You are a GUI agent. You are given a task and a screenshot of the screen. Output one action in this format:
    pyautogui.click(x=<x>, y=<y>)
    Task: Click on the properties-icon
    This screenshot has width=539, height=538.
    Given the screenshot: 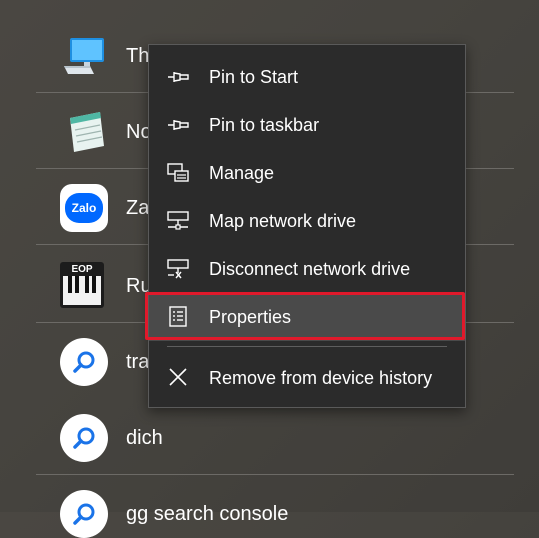 What is the action you would take?
    pyautogui.click(x=179, y=317)
    